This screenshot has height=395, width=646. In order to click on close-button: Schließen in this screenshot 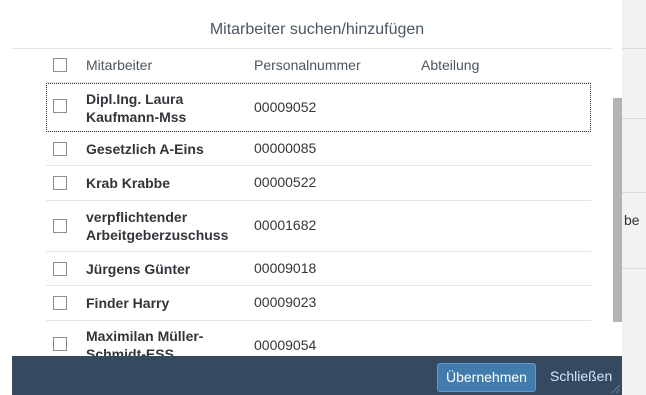, I will do `click(581, 376)`.